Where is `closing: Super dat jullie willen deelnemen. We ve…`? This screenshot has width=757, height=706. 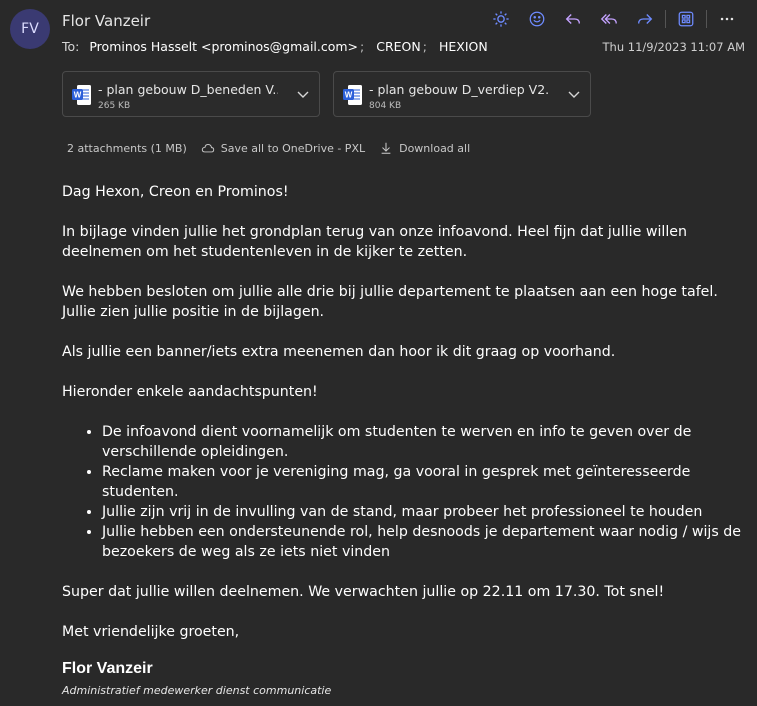
closing: Super dat jullie willen deelnemen. We ve… is located at coordinates (363, 592).